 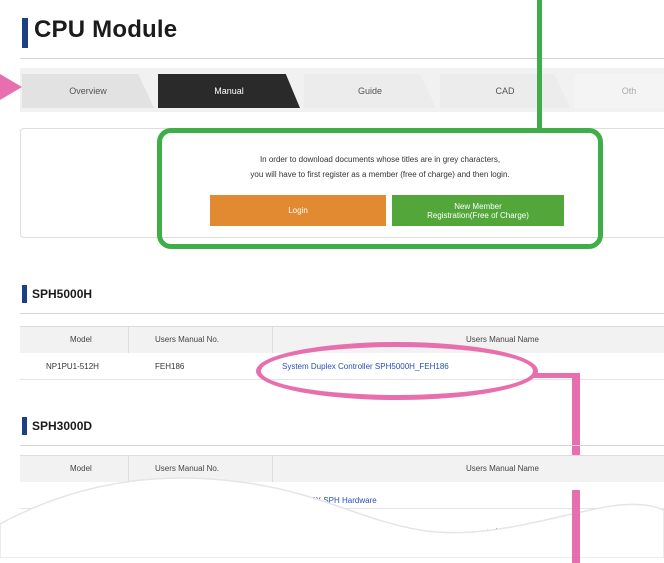 I want to click on pink-connector-vertical, so click(x=576, y=524).